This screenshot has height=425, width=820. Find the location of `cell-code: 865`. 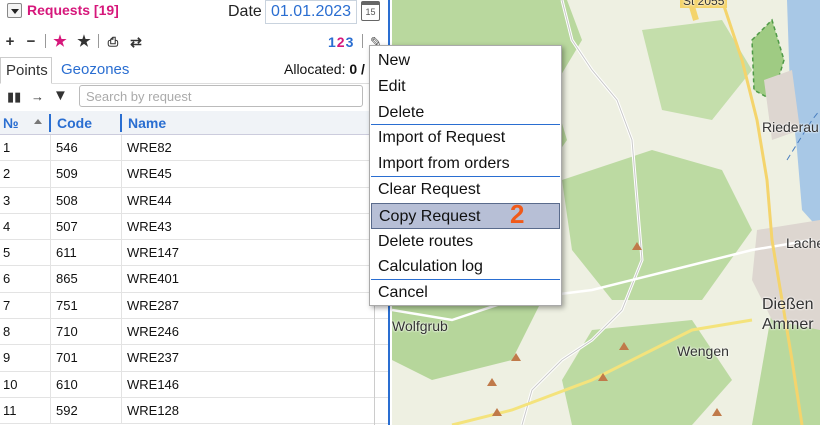

cell-code: 865 is located at coordinates (85, 279).